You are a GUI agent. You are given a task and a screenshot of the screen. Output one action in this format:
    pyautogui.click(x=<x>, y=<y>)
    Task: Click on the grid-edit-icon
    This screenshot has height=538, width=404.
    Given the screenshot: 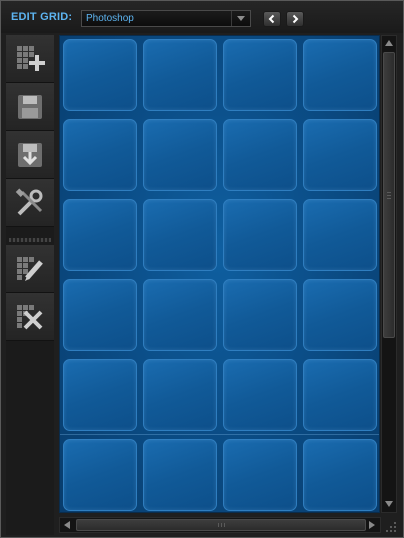 What is the action you would take?
    pyautogui.click(x=30, y=268)
    